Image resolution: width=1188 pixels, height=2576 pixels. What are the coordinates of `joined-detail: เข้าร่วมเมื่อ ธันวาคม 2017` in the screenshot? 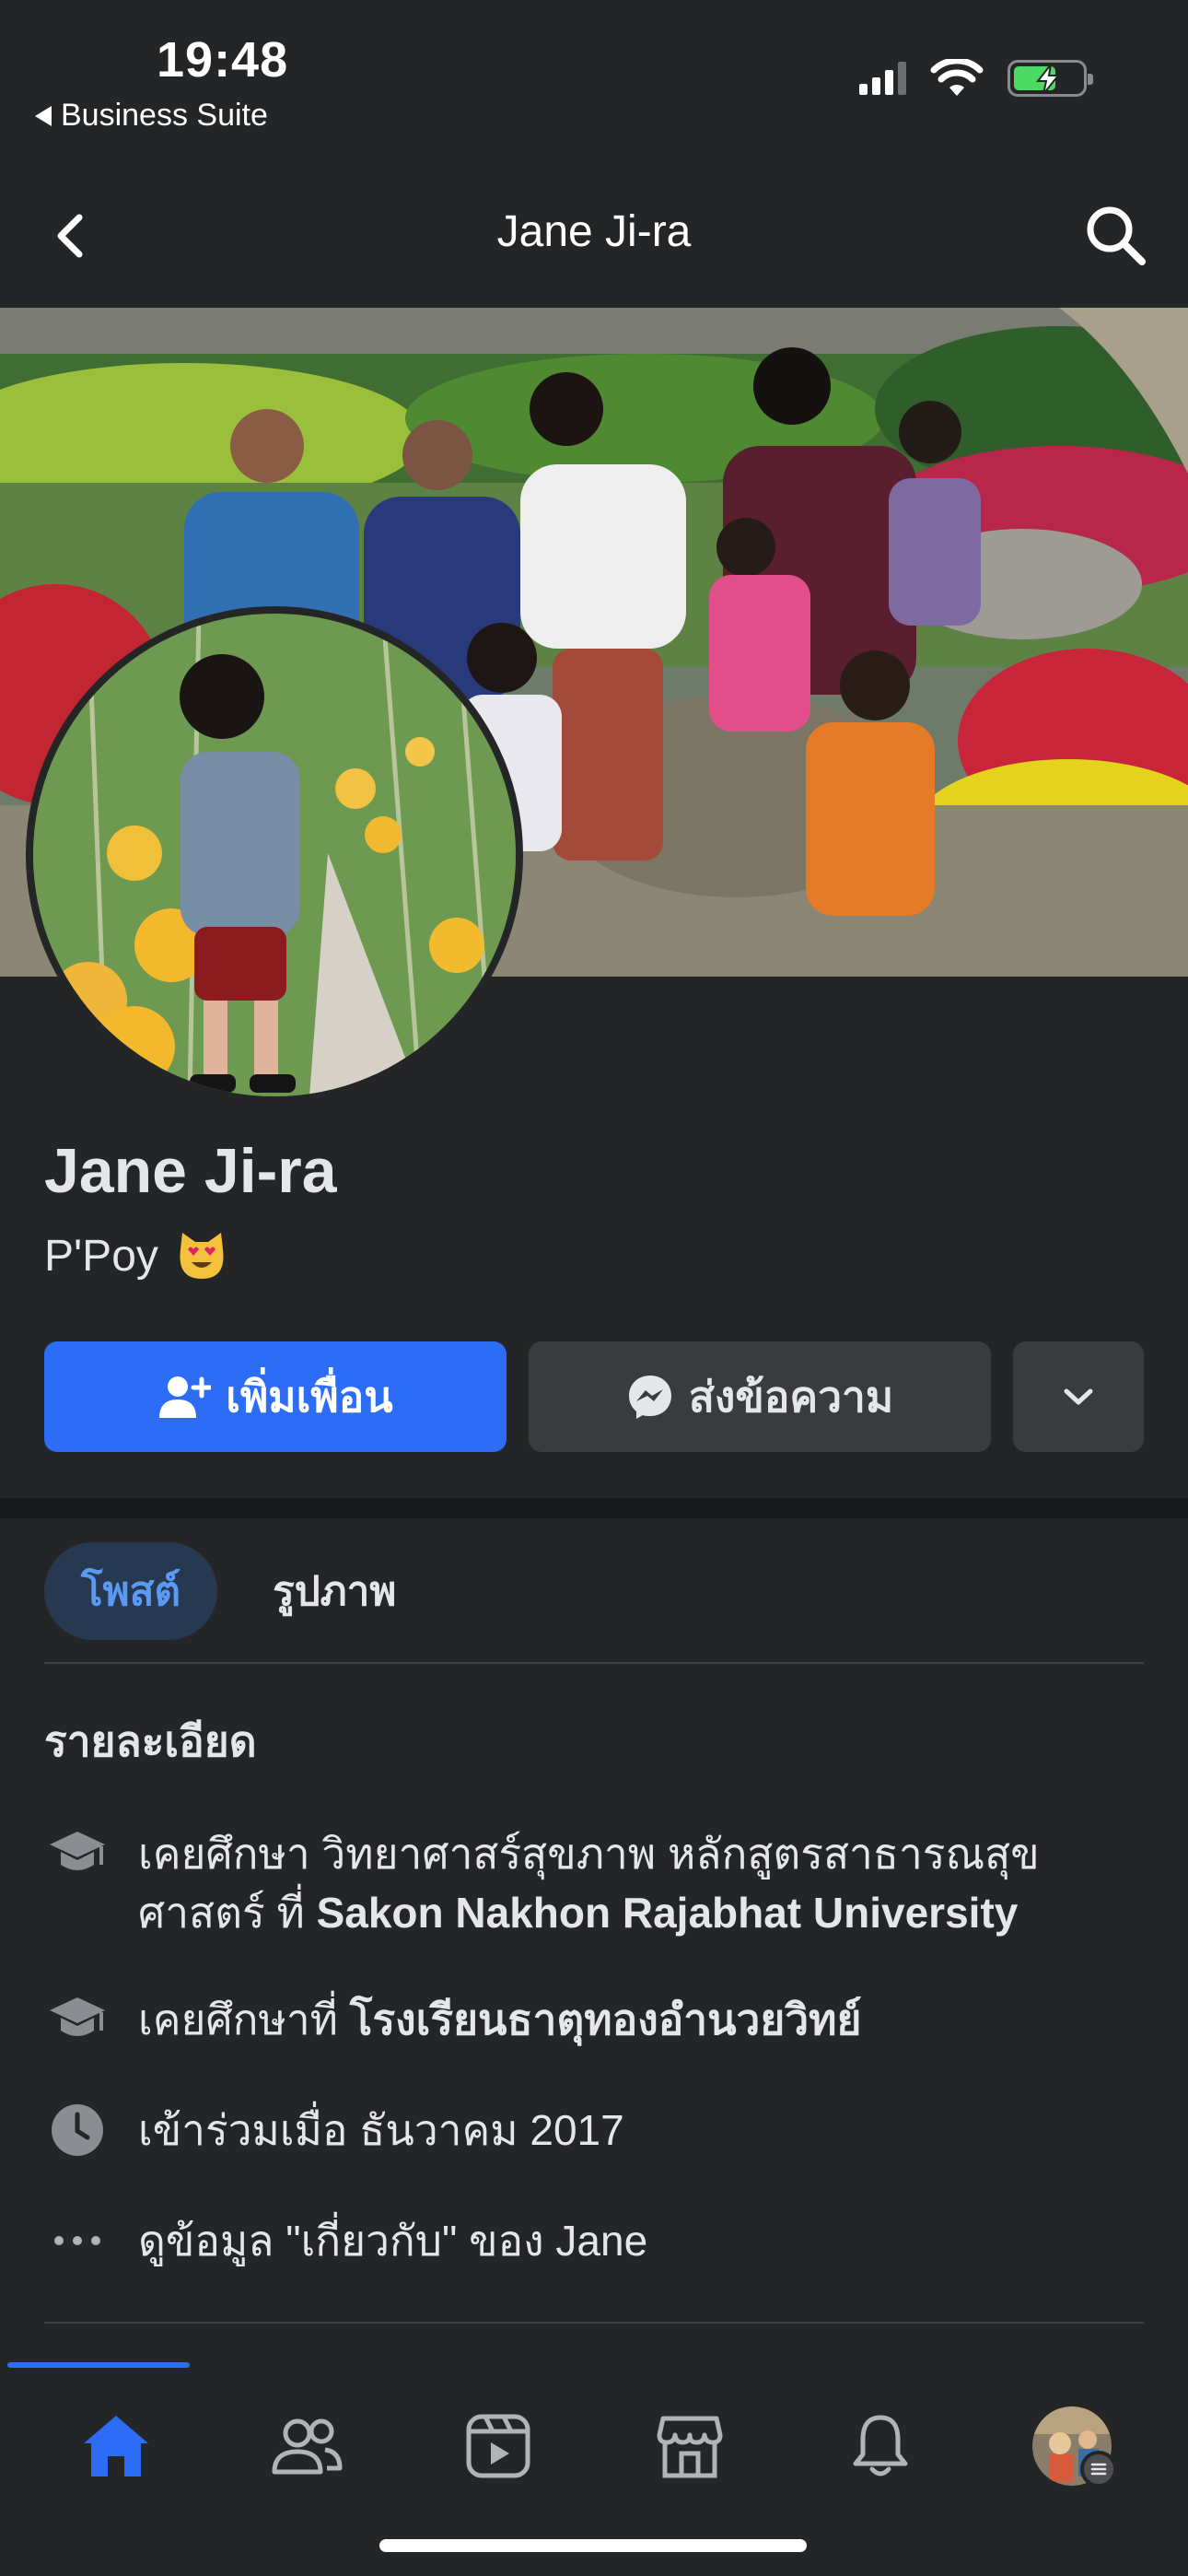 It's located at (594, 2130).